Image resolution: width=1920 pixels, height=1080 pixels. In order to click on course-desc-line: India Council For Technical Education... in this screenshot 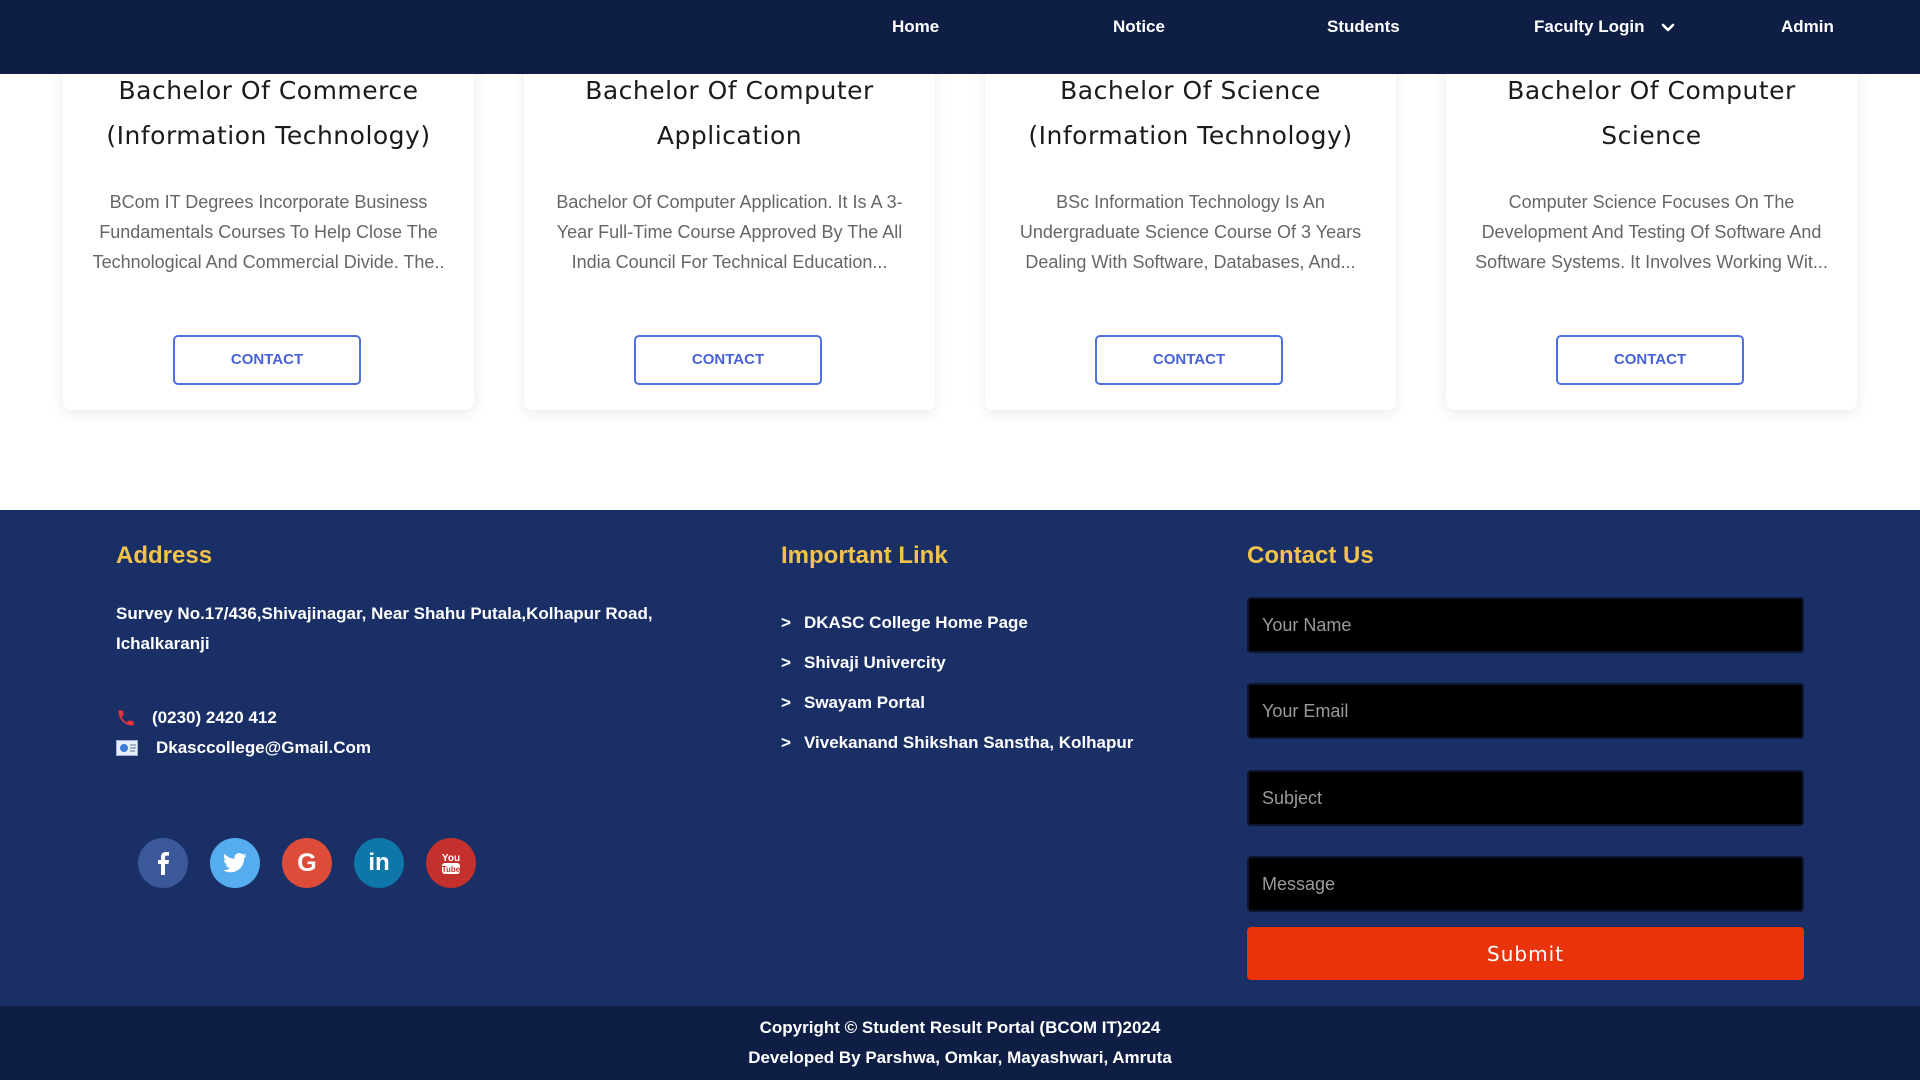, I will do `click(729, 262)`.